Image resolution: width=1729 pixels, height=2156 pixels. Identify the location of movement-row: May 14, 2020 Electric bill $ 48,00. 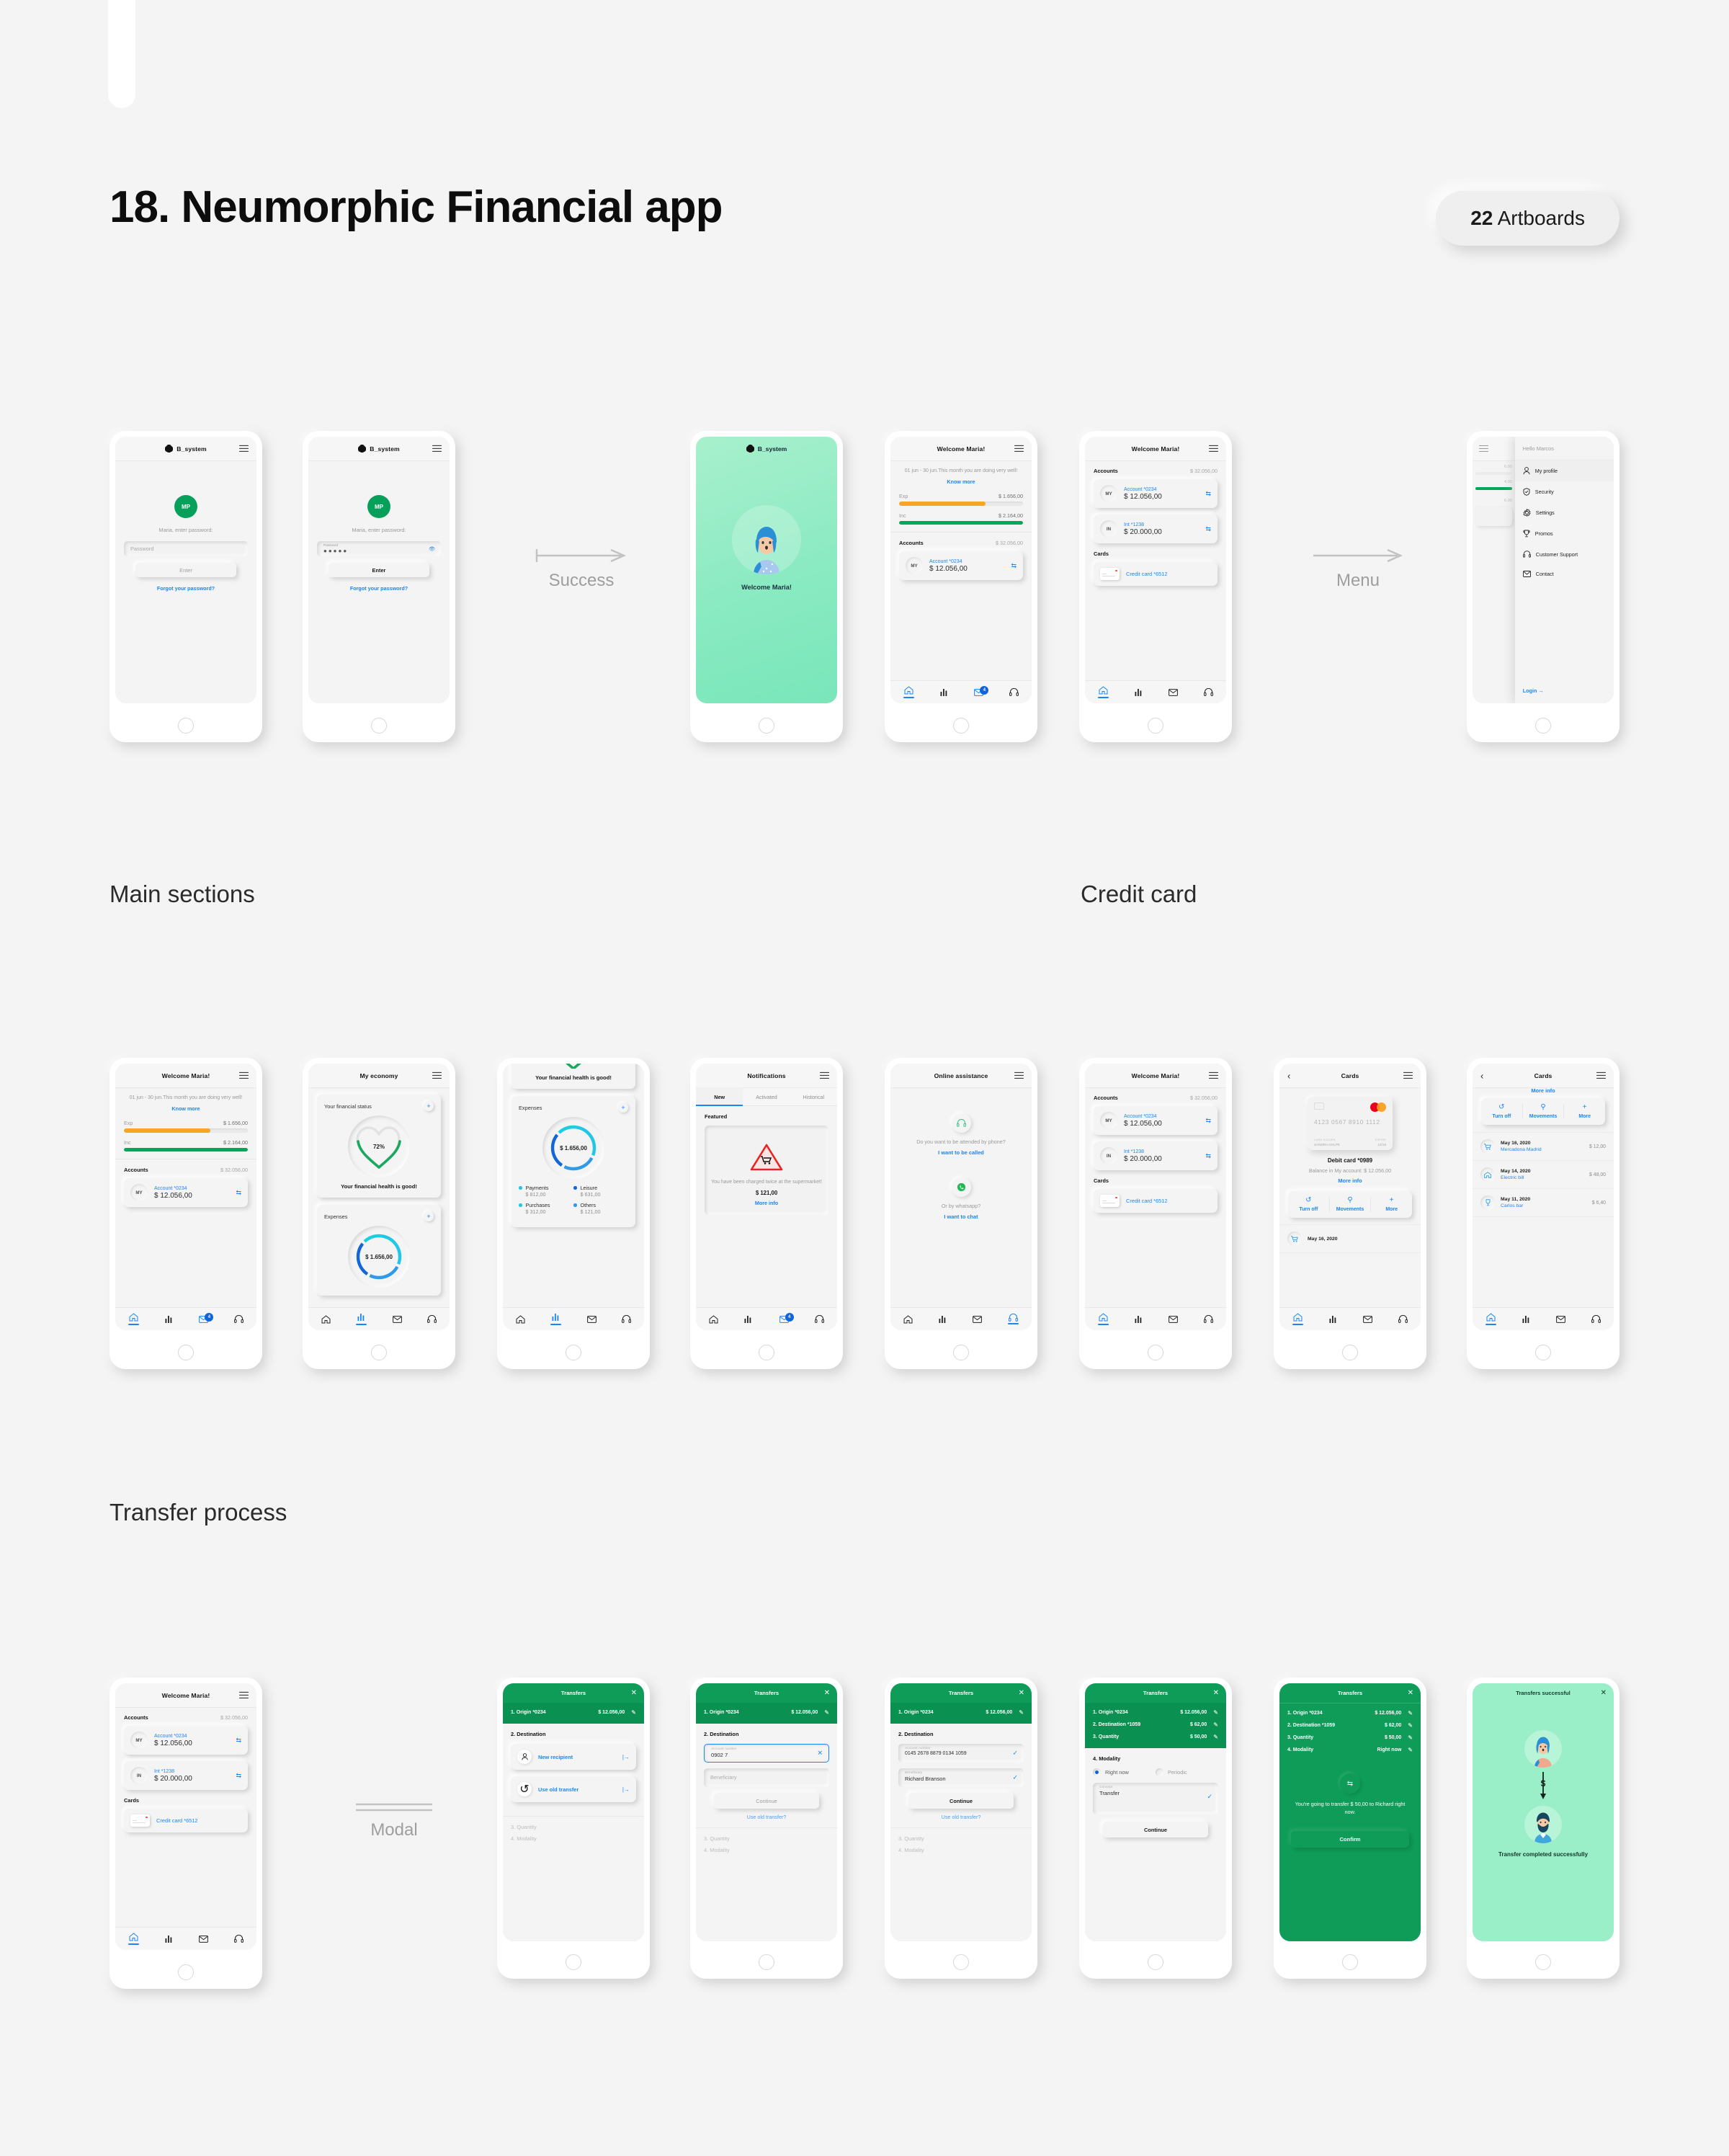
(1544, 1175).